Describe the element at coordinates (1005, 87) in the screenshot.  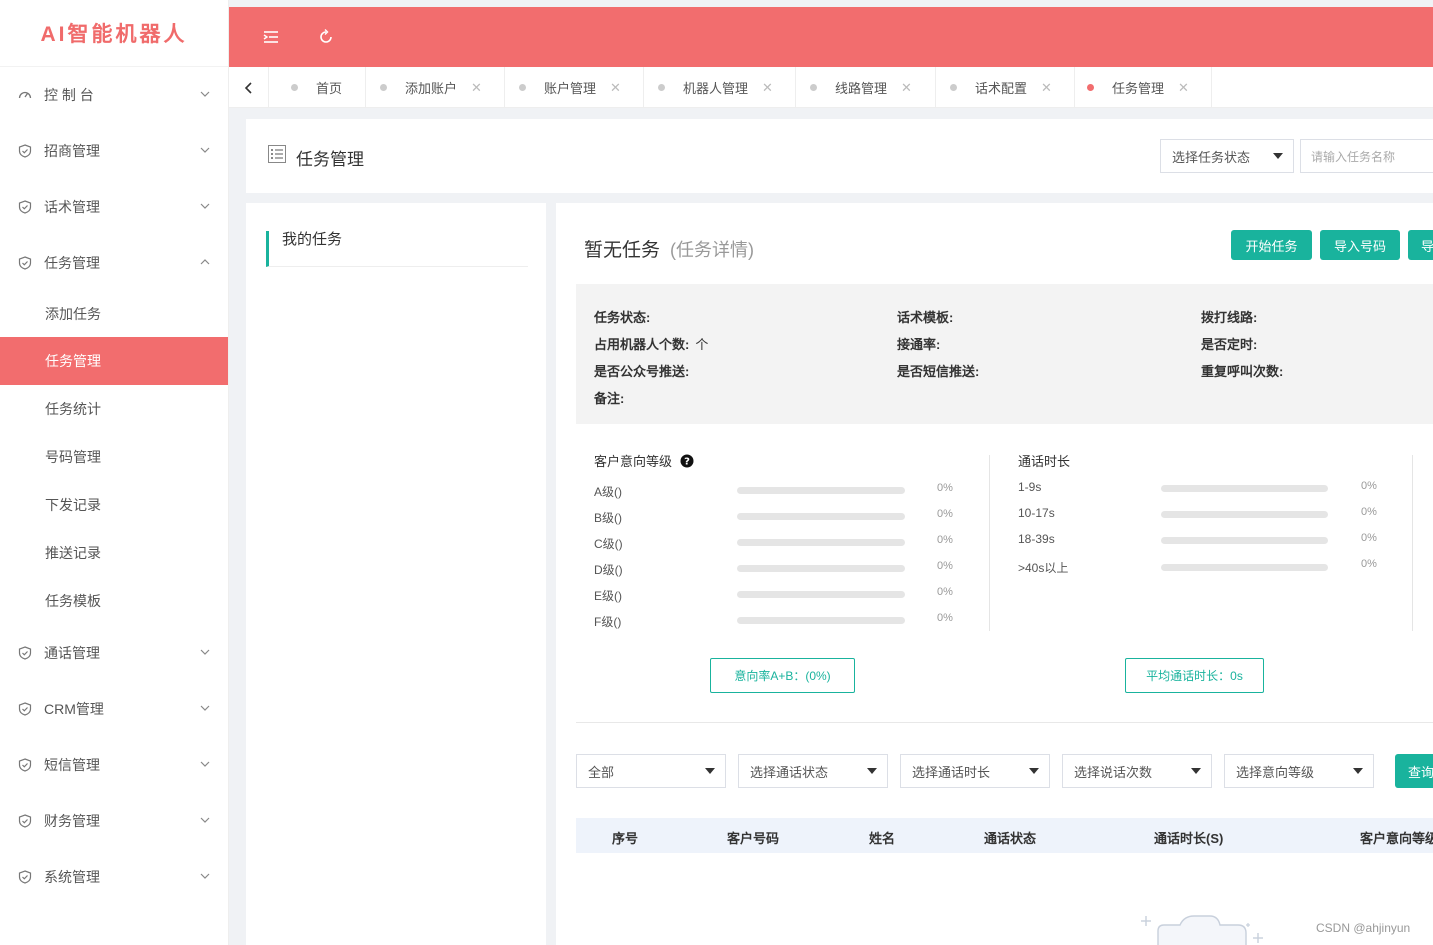
I see `tab-script-config: 话术配置 ✕` at that location.